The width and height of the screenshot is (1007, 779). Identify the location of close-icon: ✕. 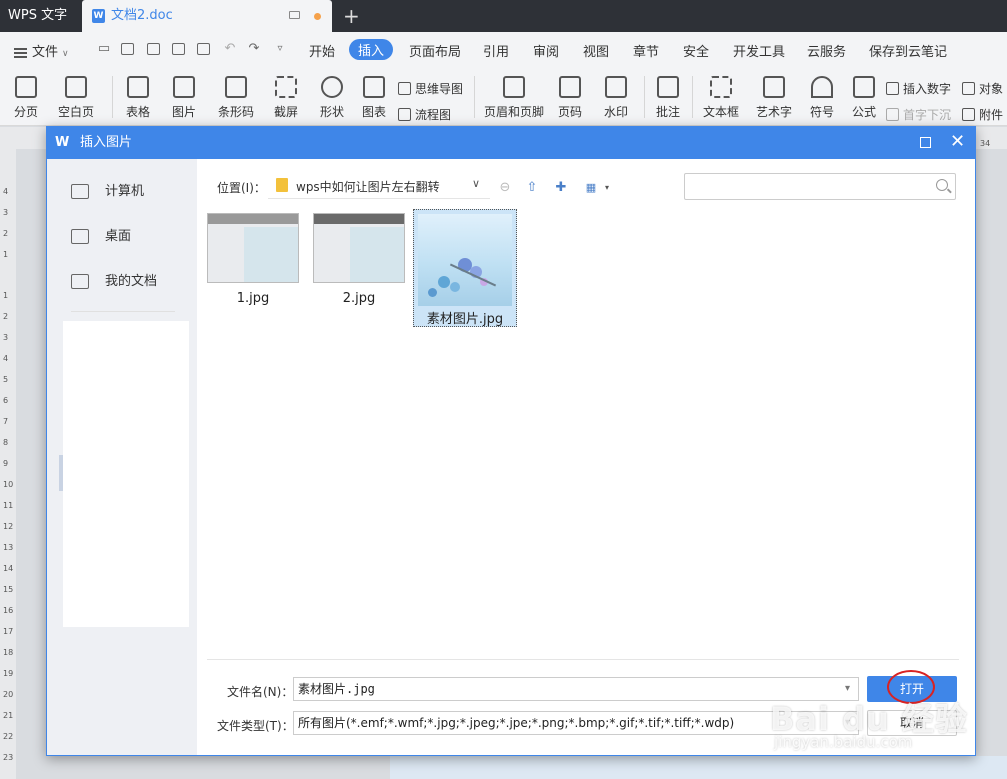
(957, 142).